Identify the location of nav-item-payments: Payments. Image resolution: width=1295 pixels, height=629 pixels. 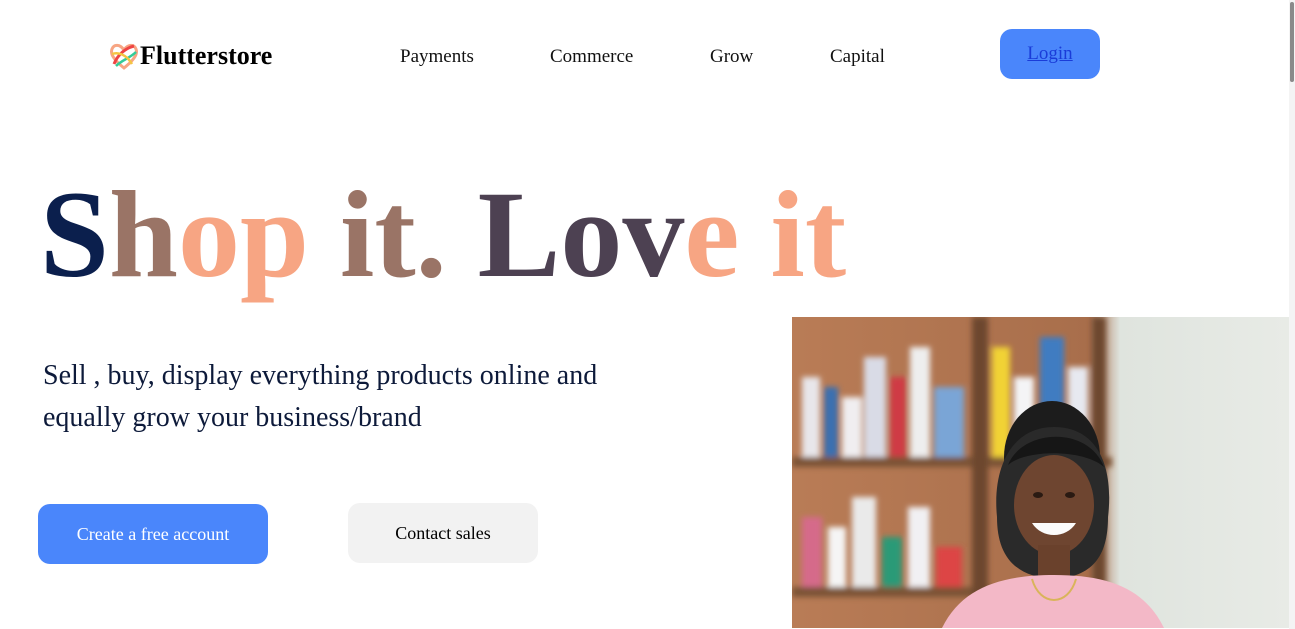
(437, 57).